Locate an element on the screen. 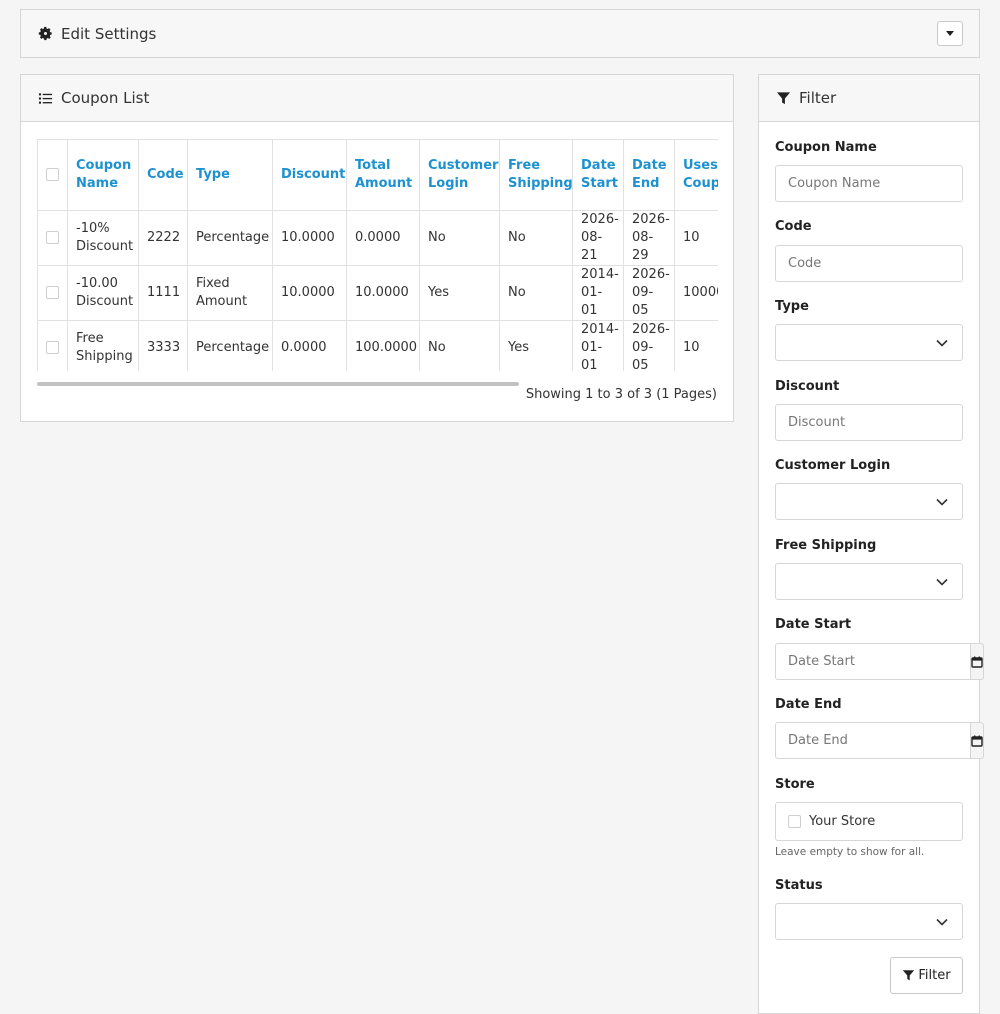 The width and height of the screenshot is (1000, 1014). cell-code: 1111 is located at coordinates (163, 293).